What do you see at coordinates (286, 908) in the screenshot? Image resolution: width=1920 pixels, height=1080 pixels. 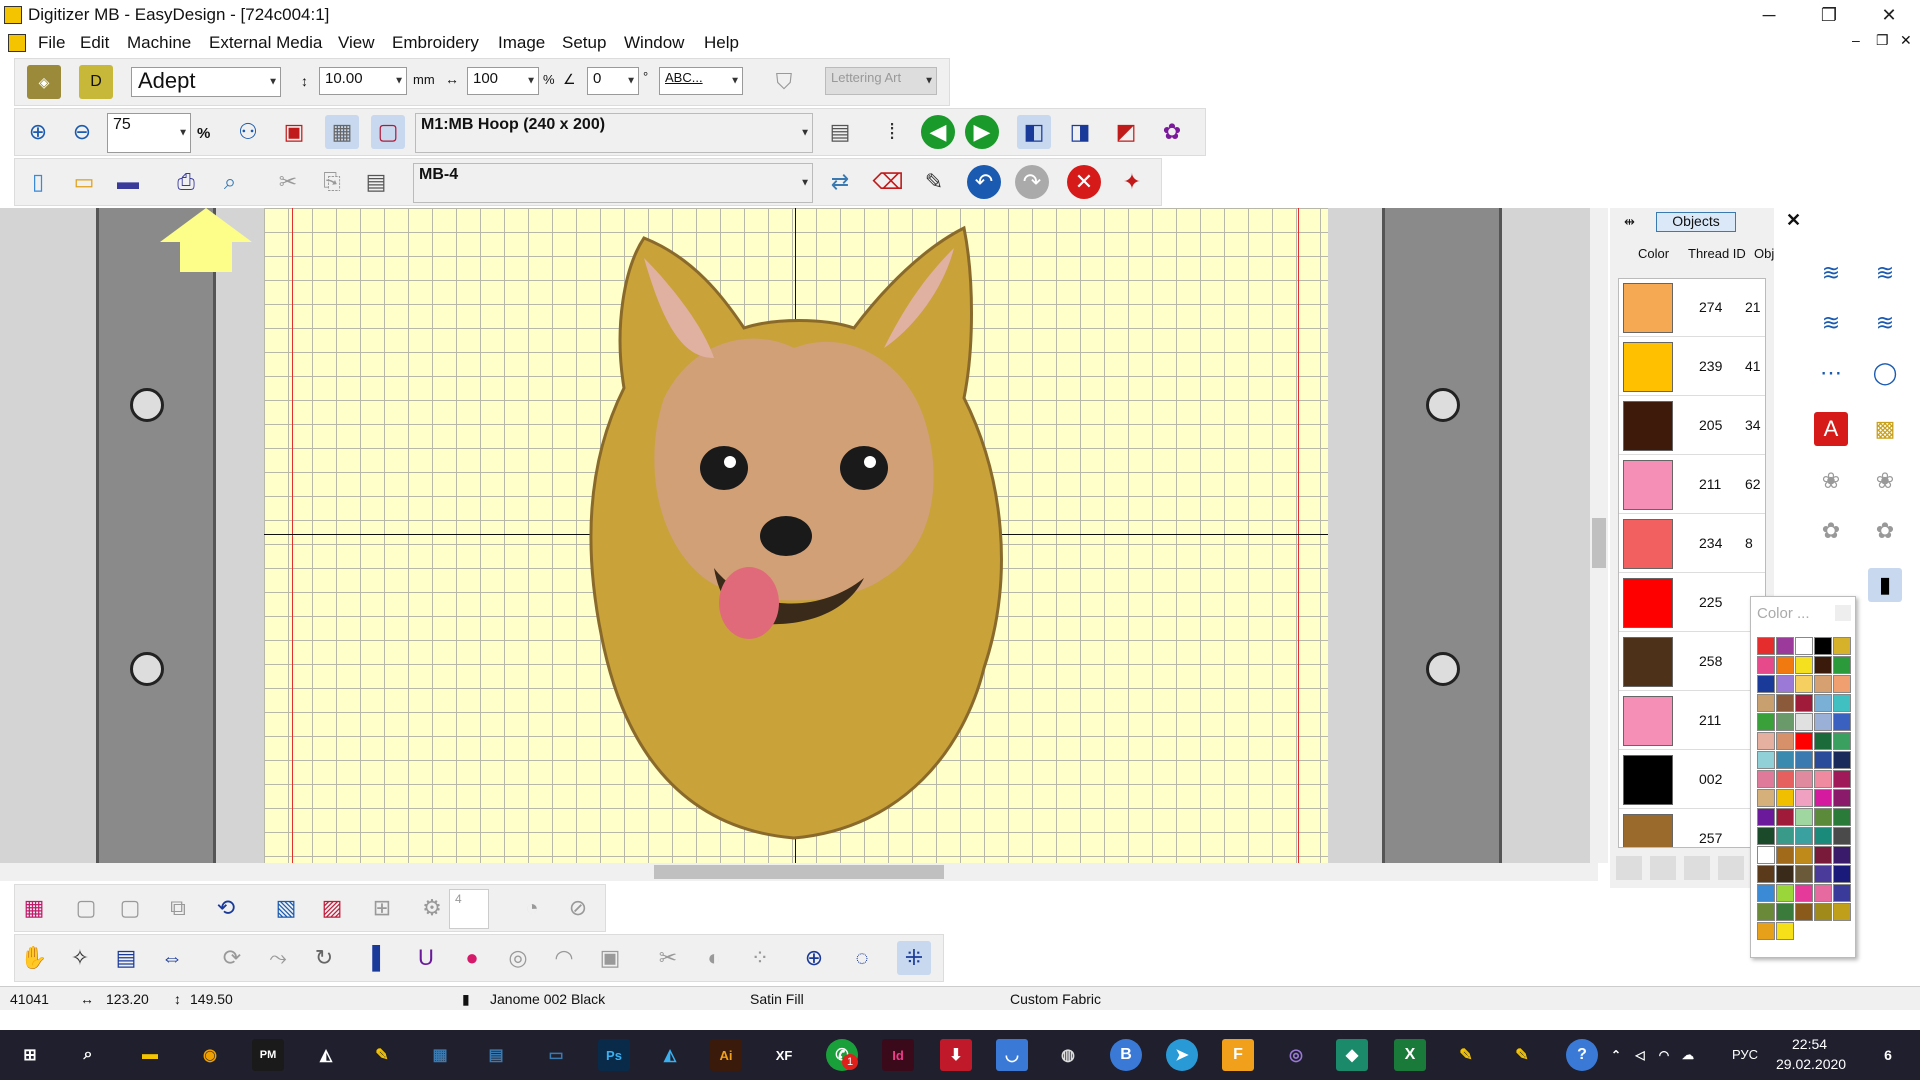 I see `fill-pattern-icon: ▧` at bounding box center [286, 908].